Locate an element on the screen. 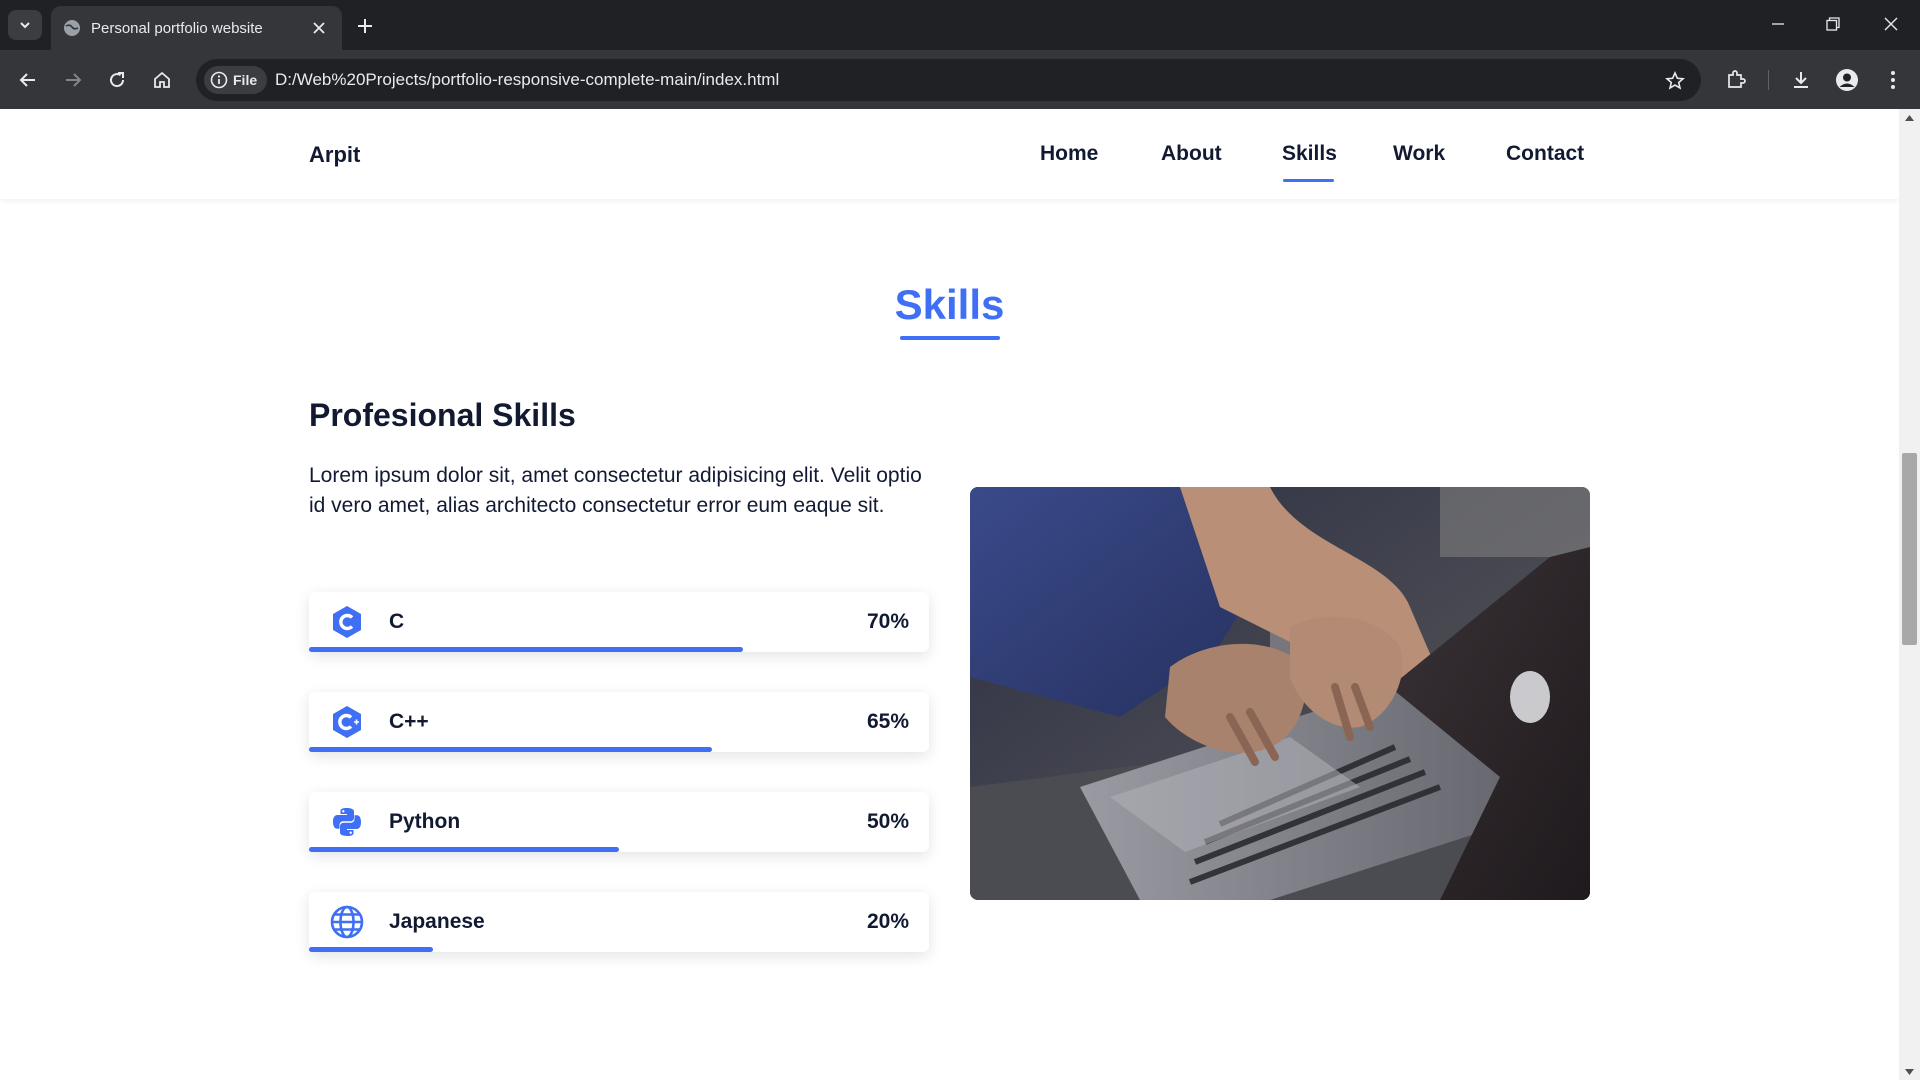 This screenshot has width=1920, height=1080. skill-card-python: Python 50% is located at coordinates (619, 822).